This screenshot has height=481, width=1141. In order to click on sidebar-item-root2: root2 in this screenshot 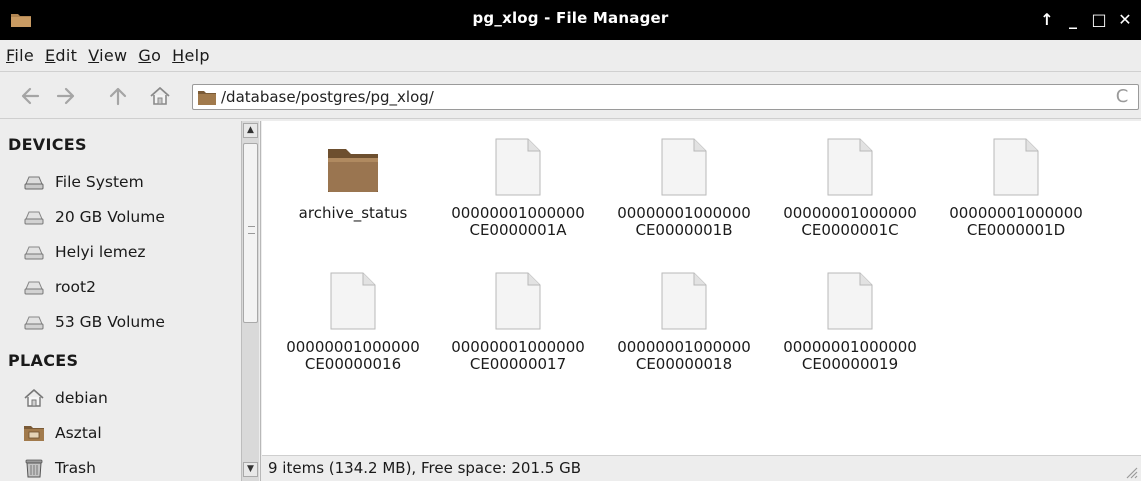, I will do `click(59, 287)`.